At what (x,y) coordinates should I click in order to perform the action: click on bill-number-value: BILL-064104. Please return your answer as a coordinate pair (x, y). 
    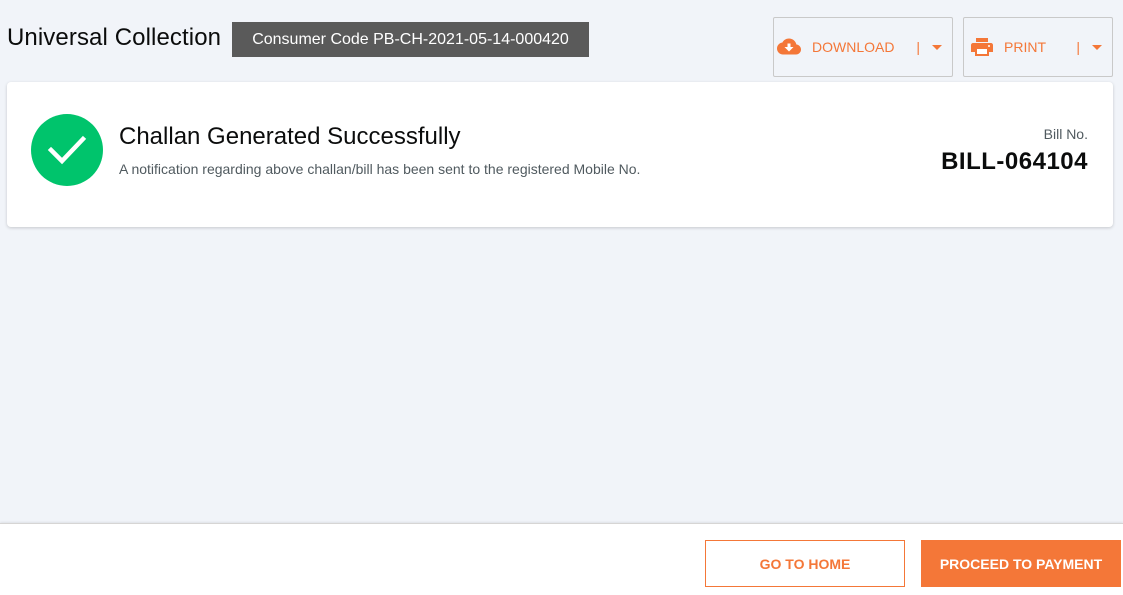
    Looking at the image, I should click on (1014, 161).